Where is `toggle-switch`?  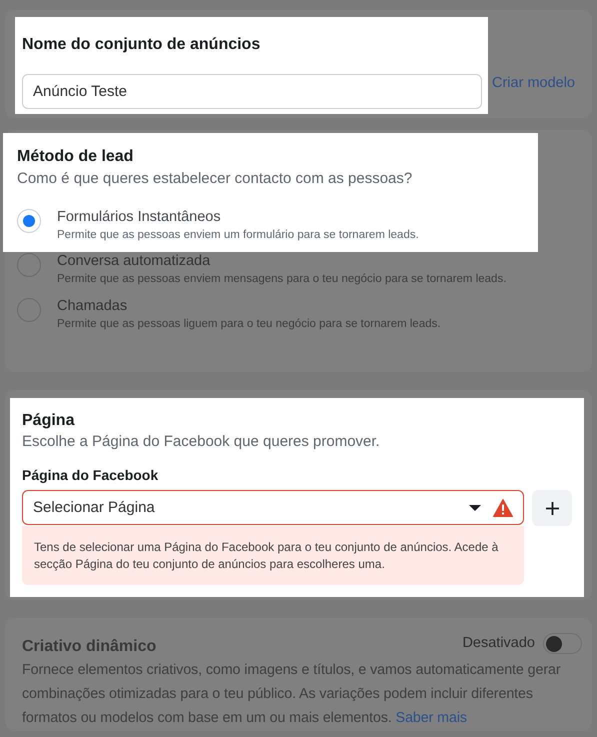 toggle-switch is located at coordinates (562, 643).